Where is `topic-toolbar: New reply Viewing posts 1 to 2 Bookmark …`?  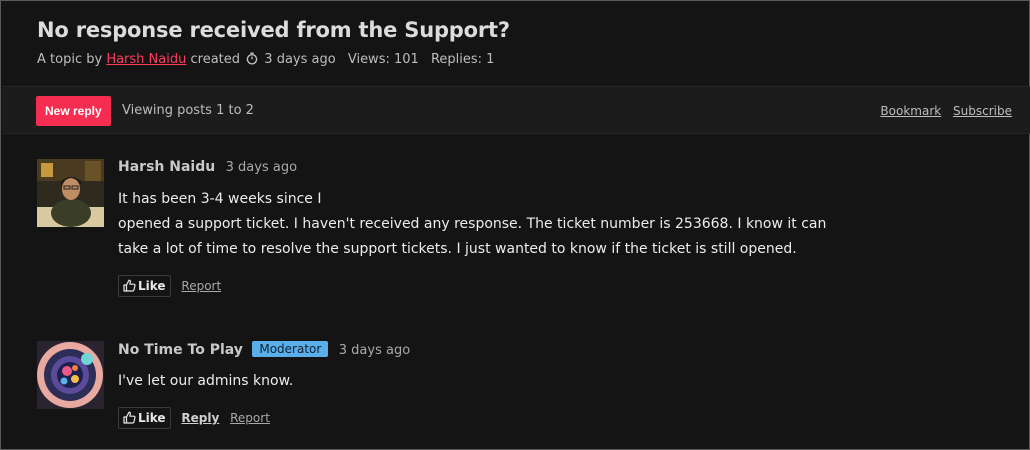
topic-toolbar: New reply Viewing posts 1 to 2 Bookmark … is located at coordinates (516, 110).